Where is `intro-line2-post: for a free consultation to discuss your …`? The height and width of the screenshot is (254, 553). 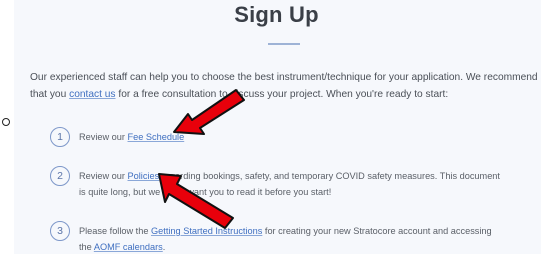 intro-line2-post: for a free consultation to discuss your … is located at coordinates (282, 94).